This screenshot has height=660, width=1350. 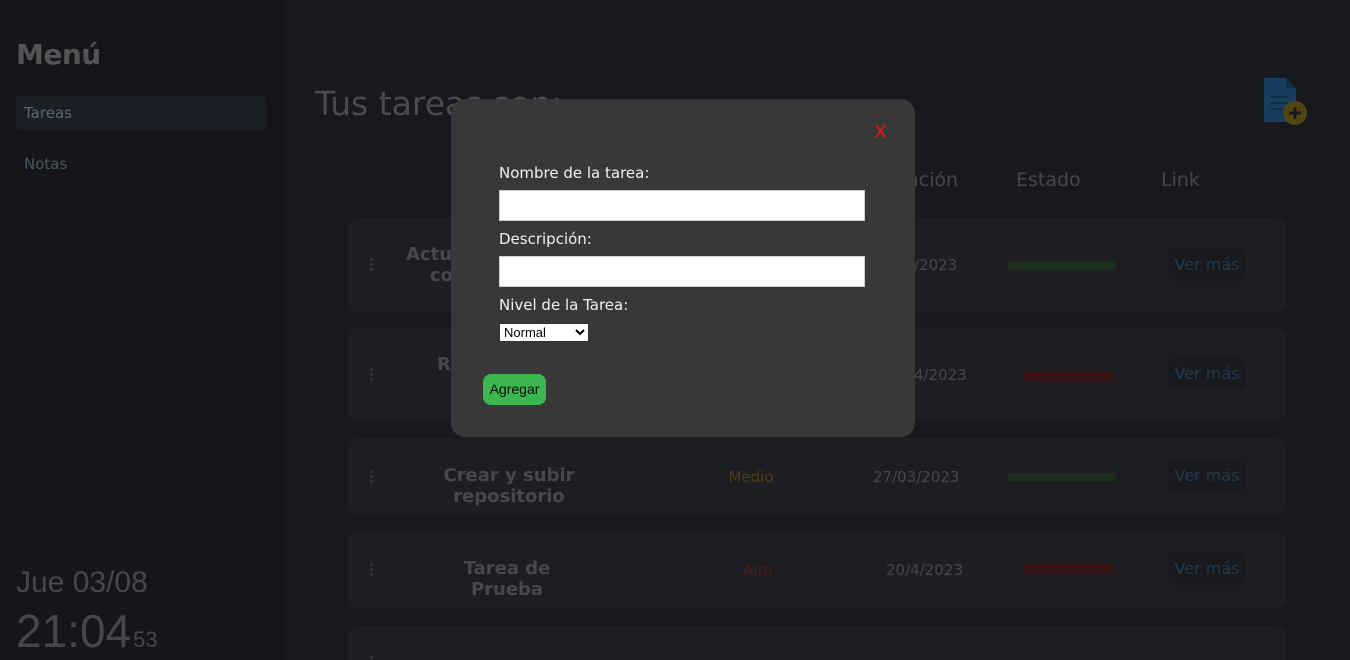 What do you see at coordinates (545, 239) in the screenshot?
I see `task-description-label: Descripción:` at bounding box center [545, 239].